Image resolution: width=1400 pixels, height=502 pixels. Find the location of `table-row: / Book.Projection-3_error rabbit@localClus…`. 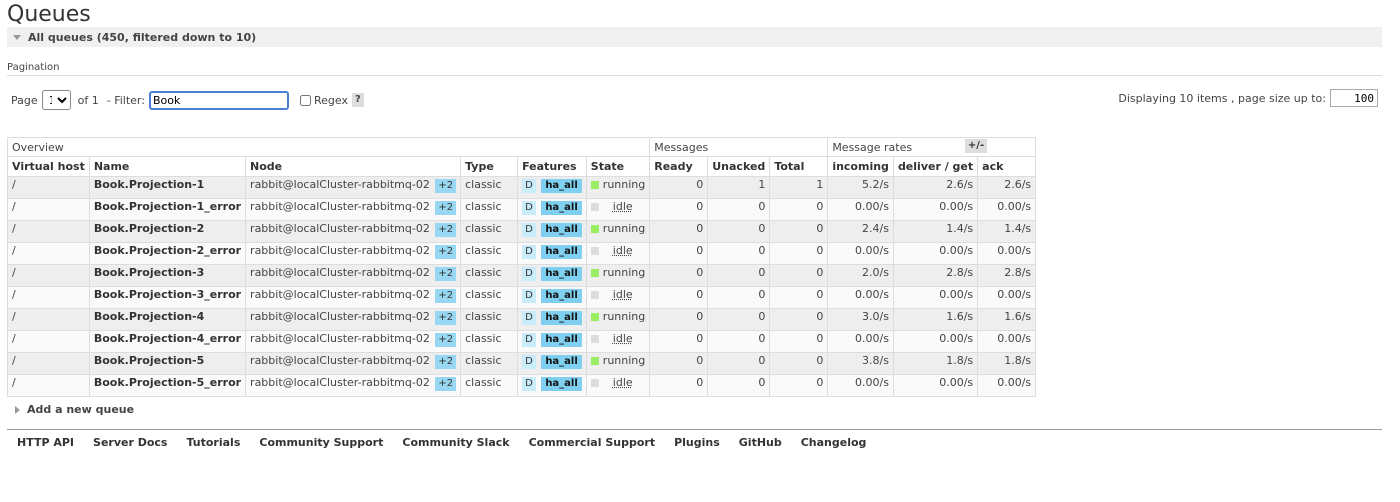

table-row: / Book.Projection-3_error rabbit@localClus… is located at coordinates (522, 297).